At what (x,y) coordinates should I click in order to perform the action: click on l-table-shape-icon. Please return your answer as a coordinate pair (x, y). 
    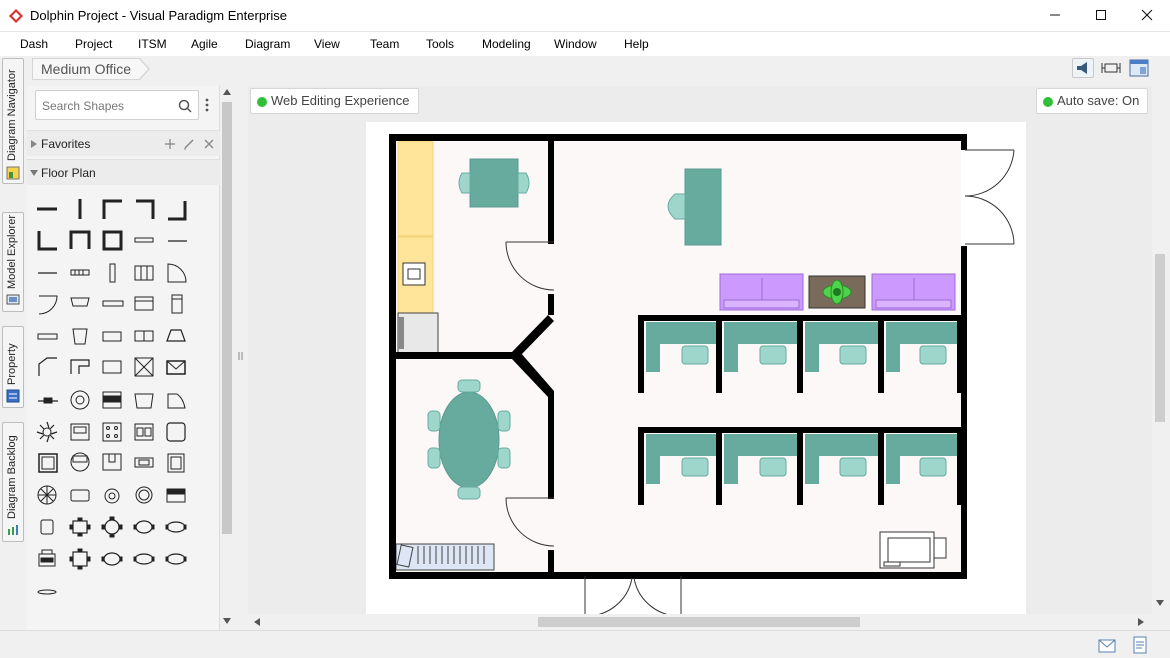
    Looking at the image, I should click on (80, 366).